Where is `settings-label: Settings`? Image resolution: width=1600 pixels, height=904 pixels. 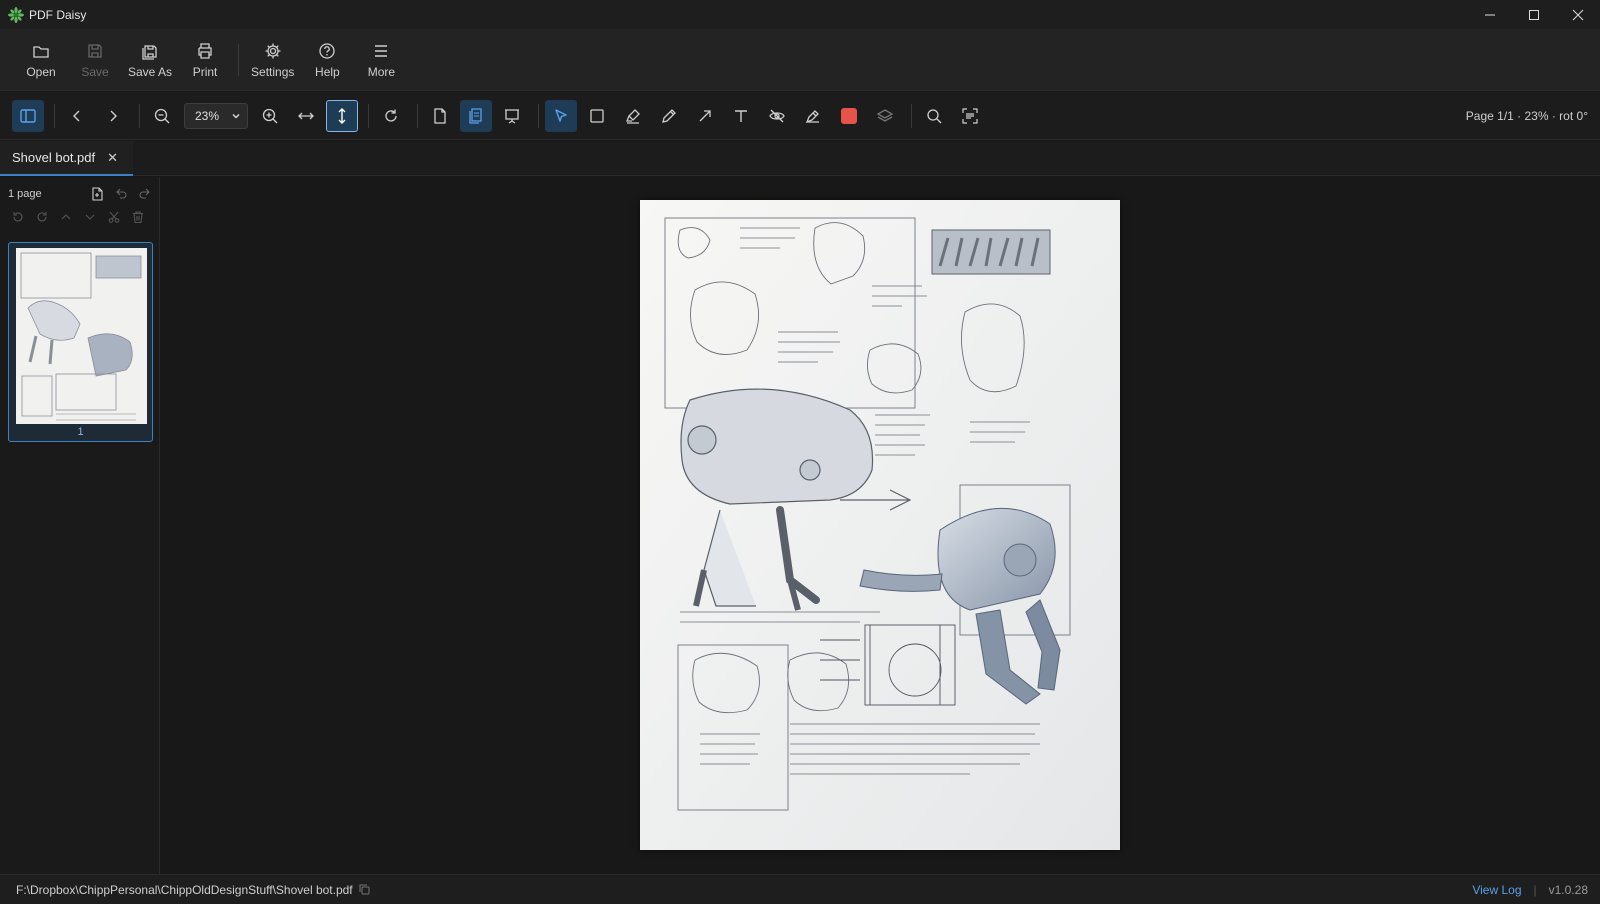
settings-label: Settings is located at coordinates (273, 71).